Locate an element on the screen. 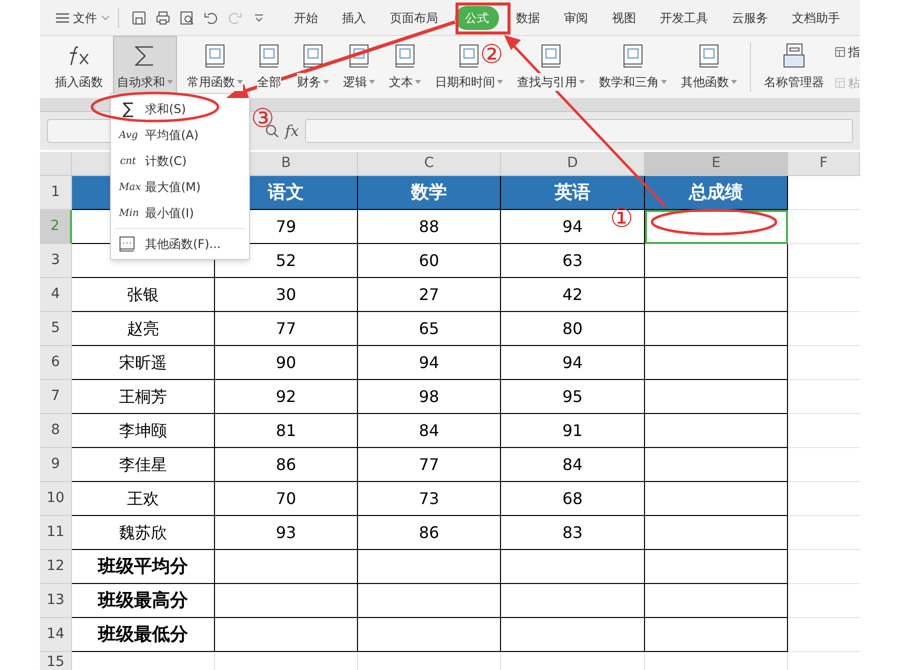  callout-number: ③ is located at coordinates (262, 119).